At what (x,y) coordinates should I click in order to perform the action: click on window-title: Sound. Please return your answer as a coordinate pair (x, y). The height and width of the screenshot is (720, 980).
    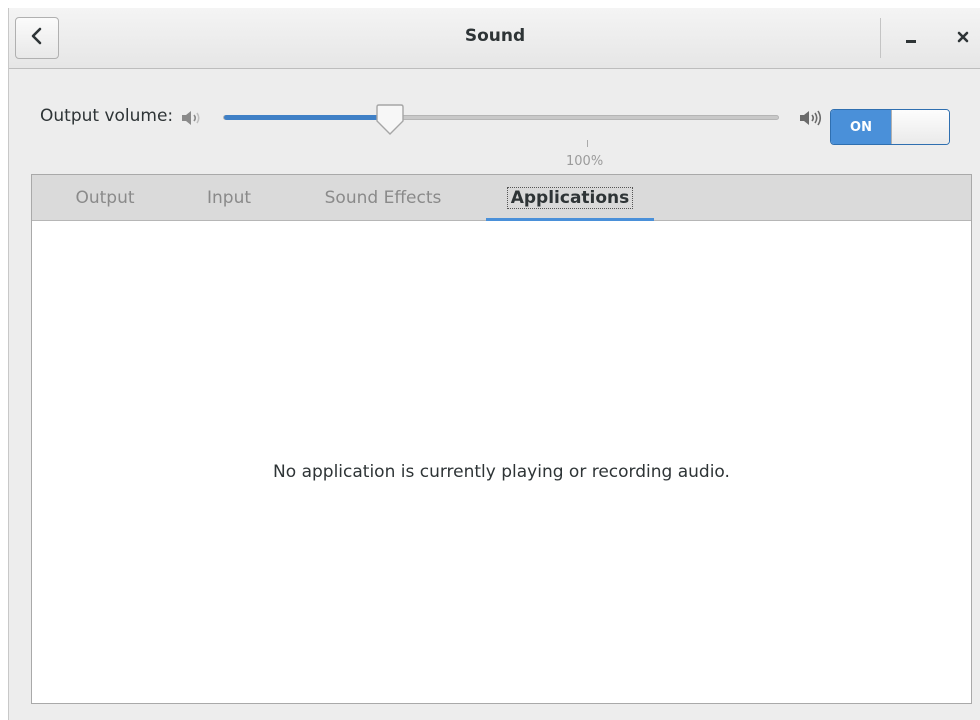
    Looking at the image, I should click on (495, 36).